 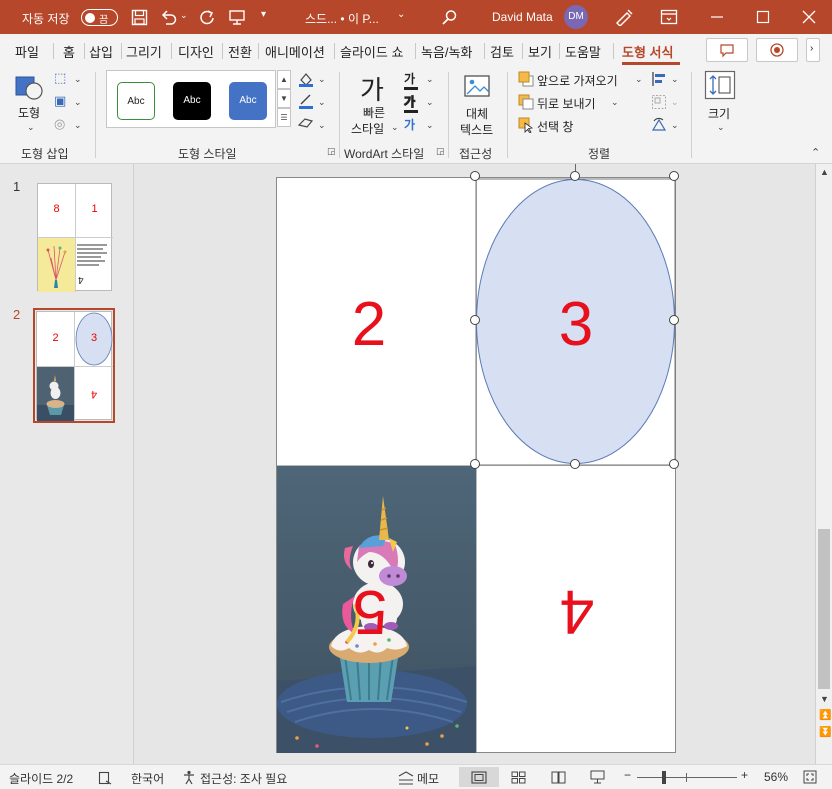 What do you see at coordinates (78, 79) in the screenshot?
I see `edit-shape-dropdown-icon: ⌄` at bounding box center [78, 79].